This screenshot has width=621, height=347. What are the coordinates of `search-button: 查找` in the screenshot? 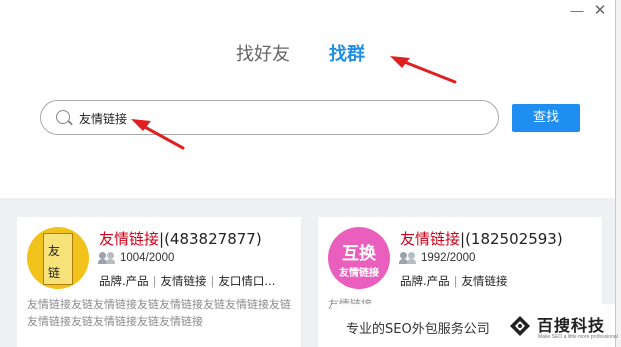 It's located at (546, 118).